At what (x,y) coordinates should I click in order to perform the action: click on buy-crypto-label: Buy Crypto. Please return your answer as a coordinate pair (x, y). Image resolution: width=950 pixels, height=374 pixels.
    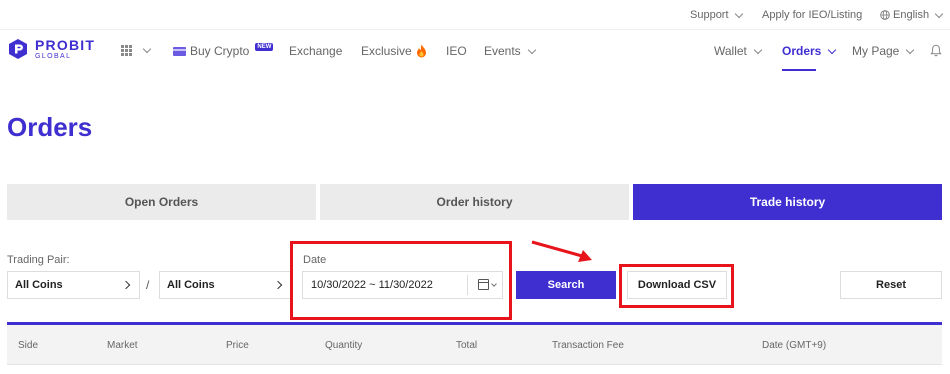
    Looking at the image, I should click on (220, 51).